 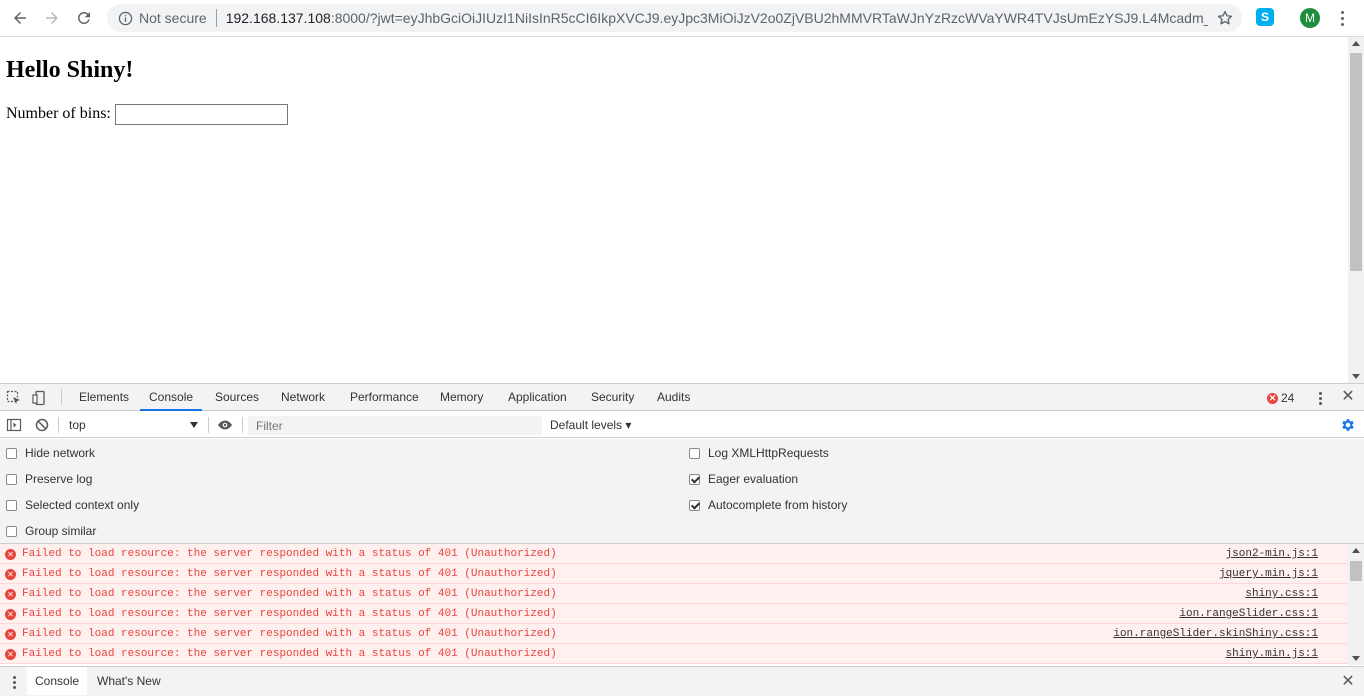 I want to click on eye-icon, so click(x=225, y=425).